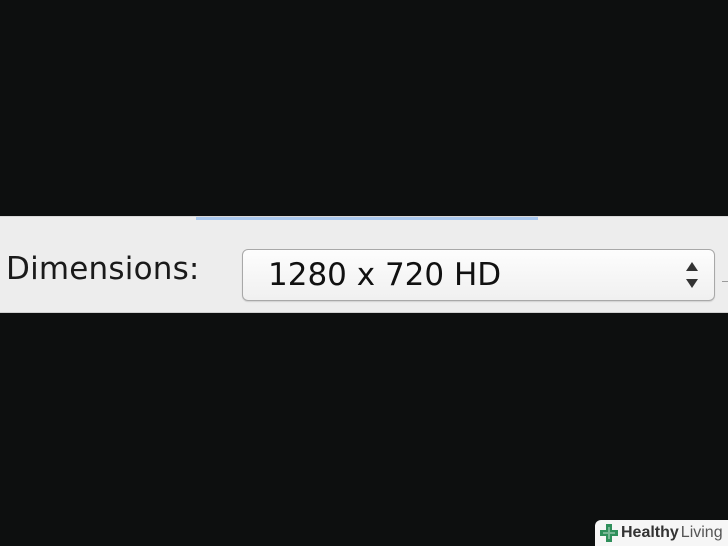 The height and width of the screenshot is (546, 728). What do you see at coordinates (725, 281) in the screenshot?
I see `divider` at bounding box center [725, 281].